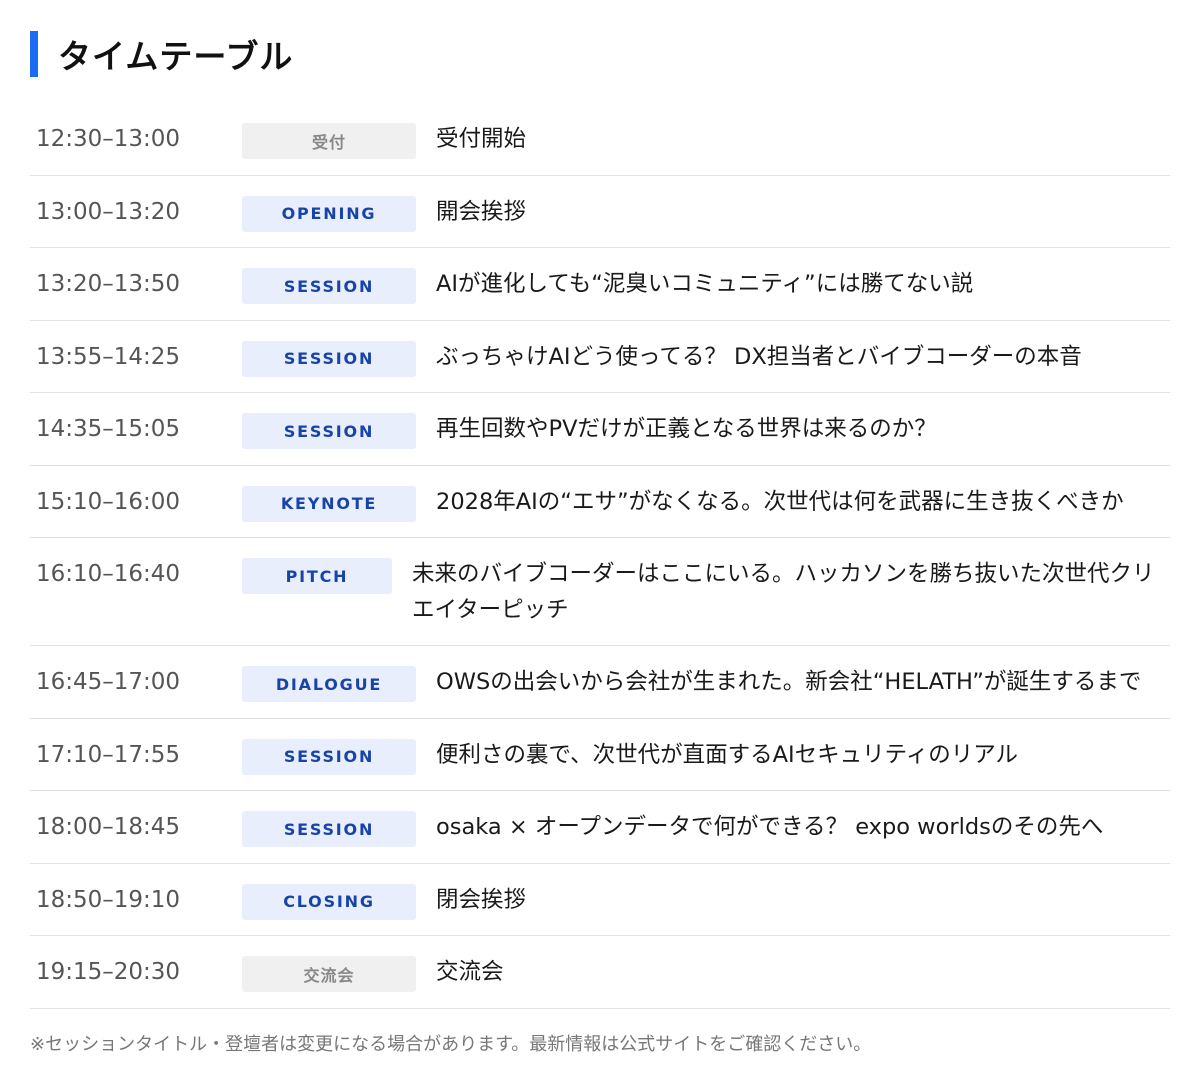 The image size is (1200, 1084). Describe the element at coordinates (783, 592) in the screenshot. I see `session-title: 未来のバイブコーダーはここにいる。ハッカソンを勝ち抜いた次世代クリエイターピッチ` at that location.